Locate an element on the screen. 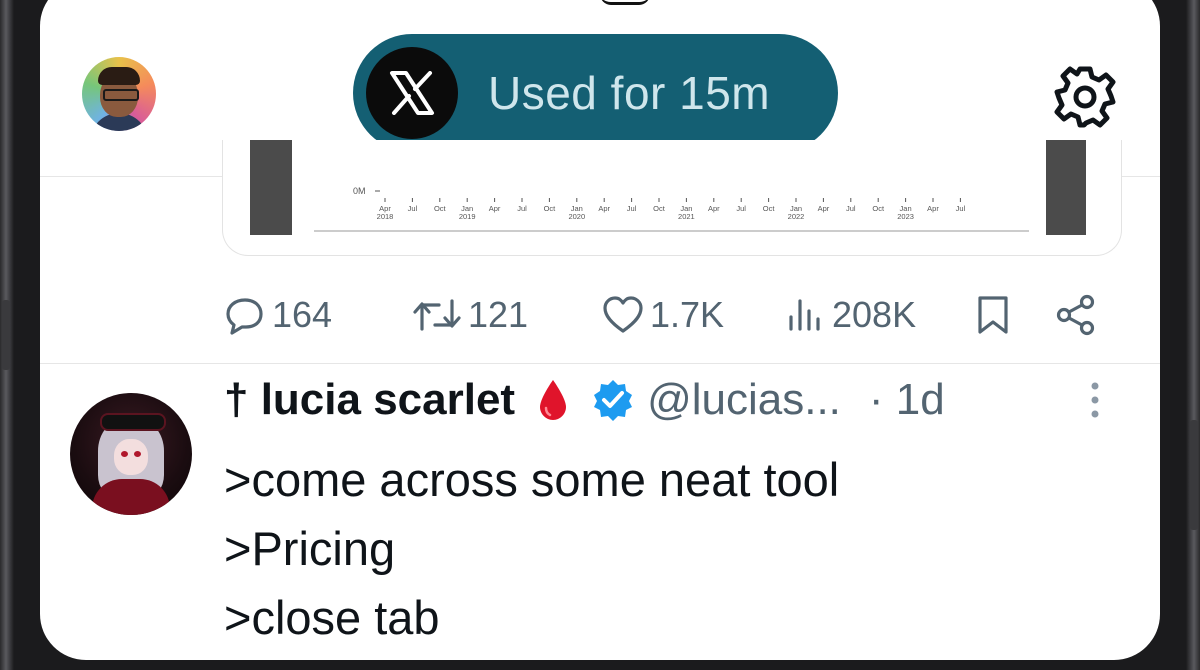 The image size is (1200, 670). x-tick-year: 2018 is located at coordinates (385, 216).